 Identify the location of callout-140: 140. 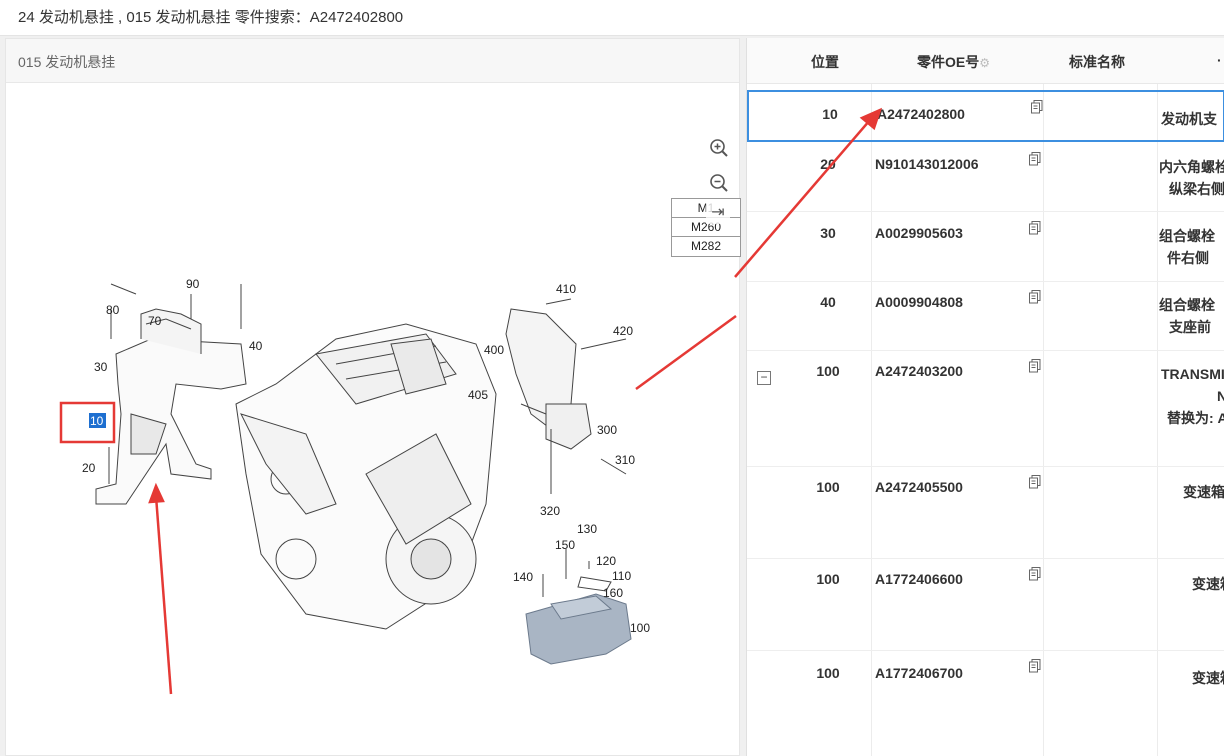
(523, 577).